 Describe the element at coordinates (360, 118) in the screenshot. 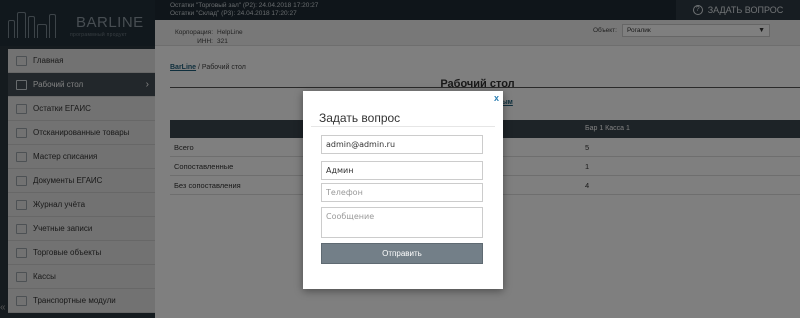

I see `modal-title: Задать вопрос` at that location.